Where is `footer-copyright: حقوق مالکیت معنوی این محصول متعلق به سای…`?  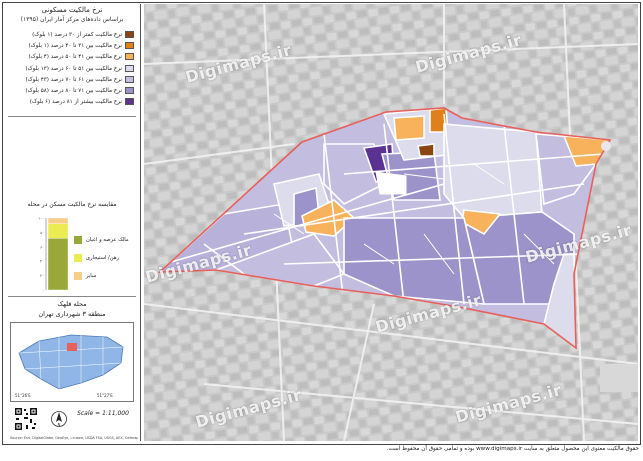
footer-copyright: حقوق مالکیت معنوی این محصول متعلق به سای… is located at coordinates (512, 449).